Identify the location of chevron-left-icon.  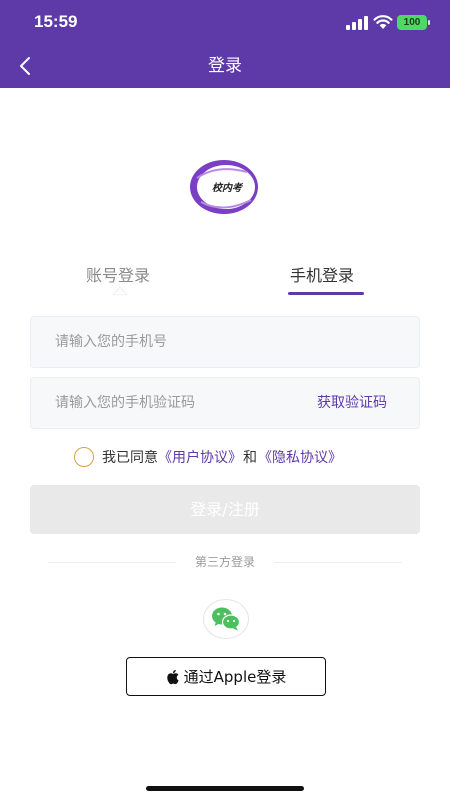
(25, 66).